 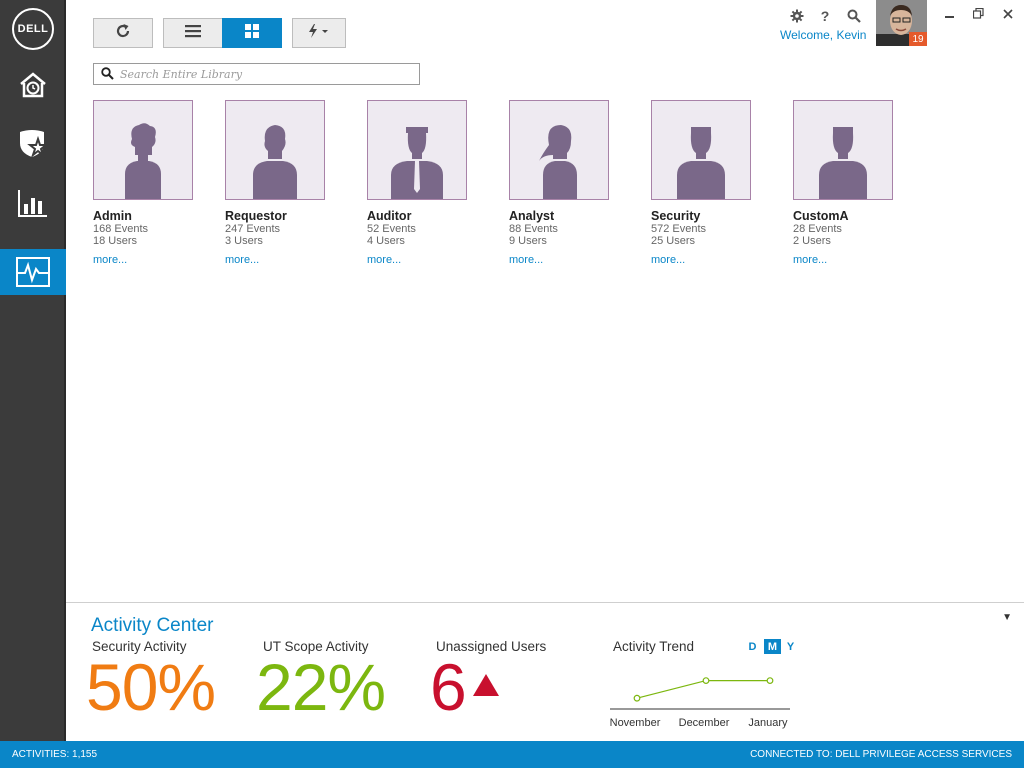 I want to click on minimize-icon, so click(x=949, y=17).